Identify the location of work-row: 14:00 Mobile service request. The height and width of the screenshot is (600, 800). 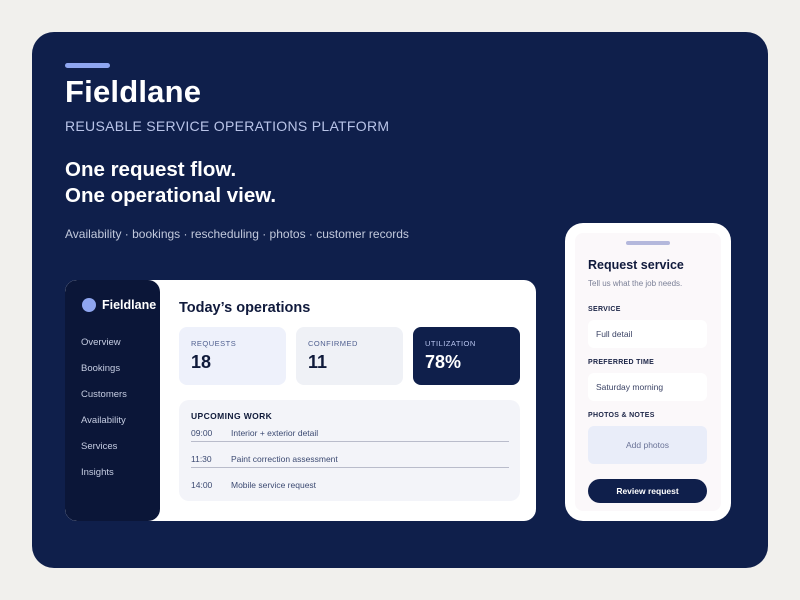
(350, 487).